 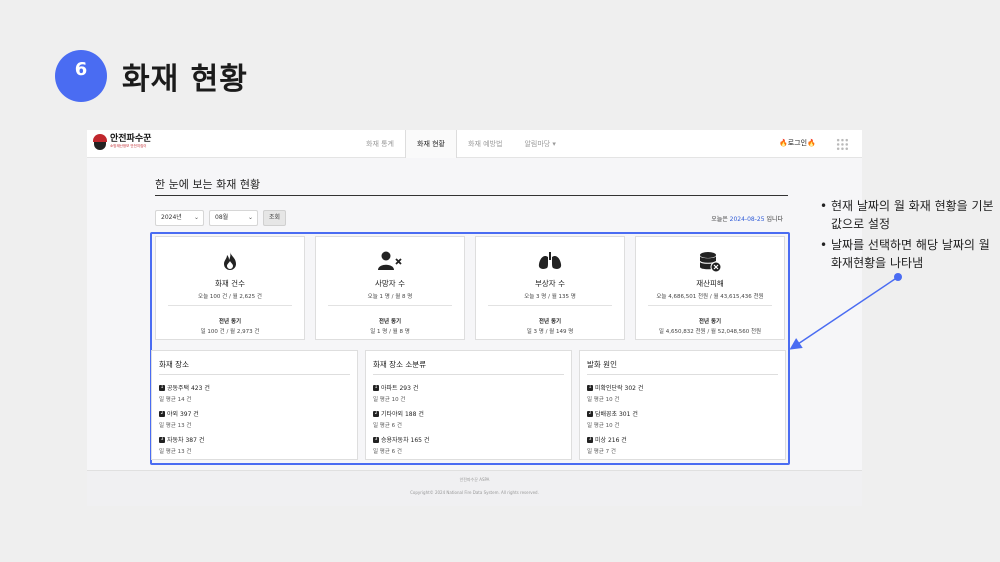 I want to click on list-item: 3 자동차 387 건일 평균 13 건, so click(x=182, y=445).